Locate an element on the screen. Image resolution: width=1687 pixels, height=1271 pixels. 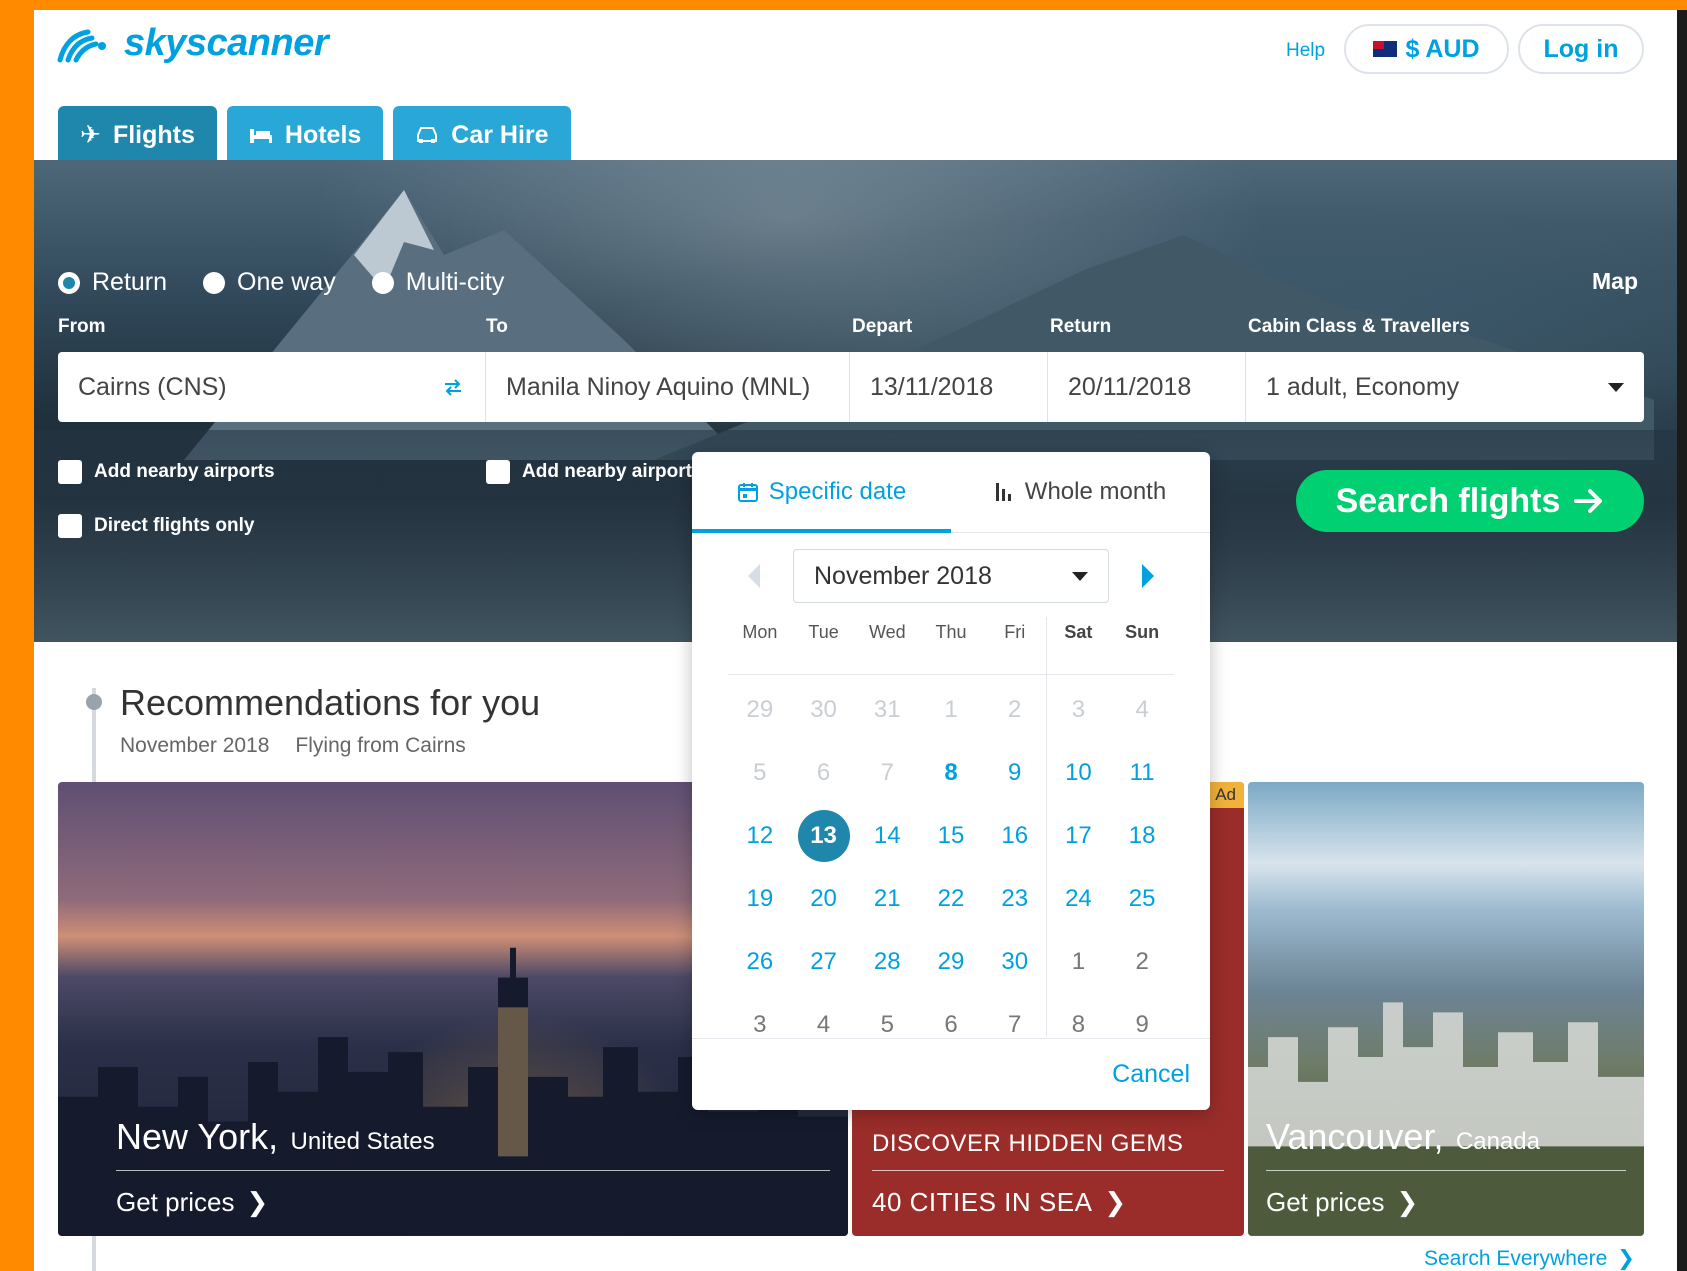
calendar-day: 27 is located at coordinates (824, 962).